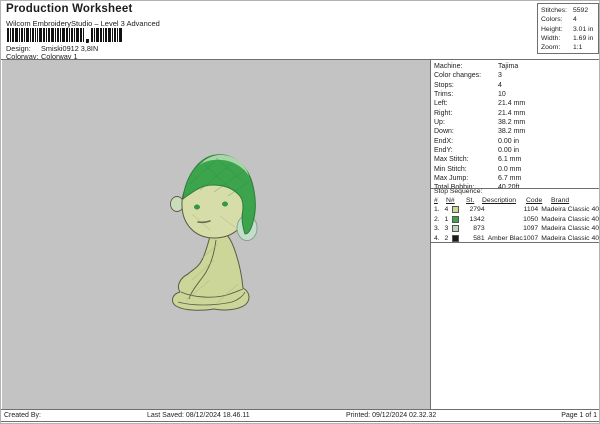 The image size is (600, 424). Describe the element at coordinates (508, 66) in the screenshot. I see `machine-value: Tajima` at that location.